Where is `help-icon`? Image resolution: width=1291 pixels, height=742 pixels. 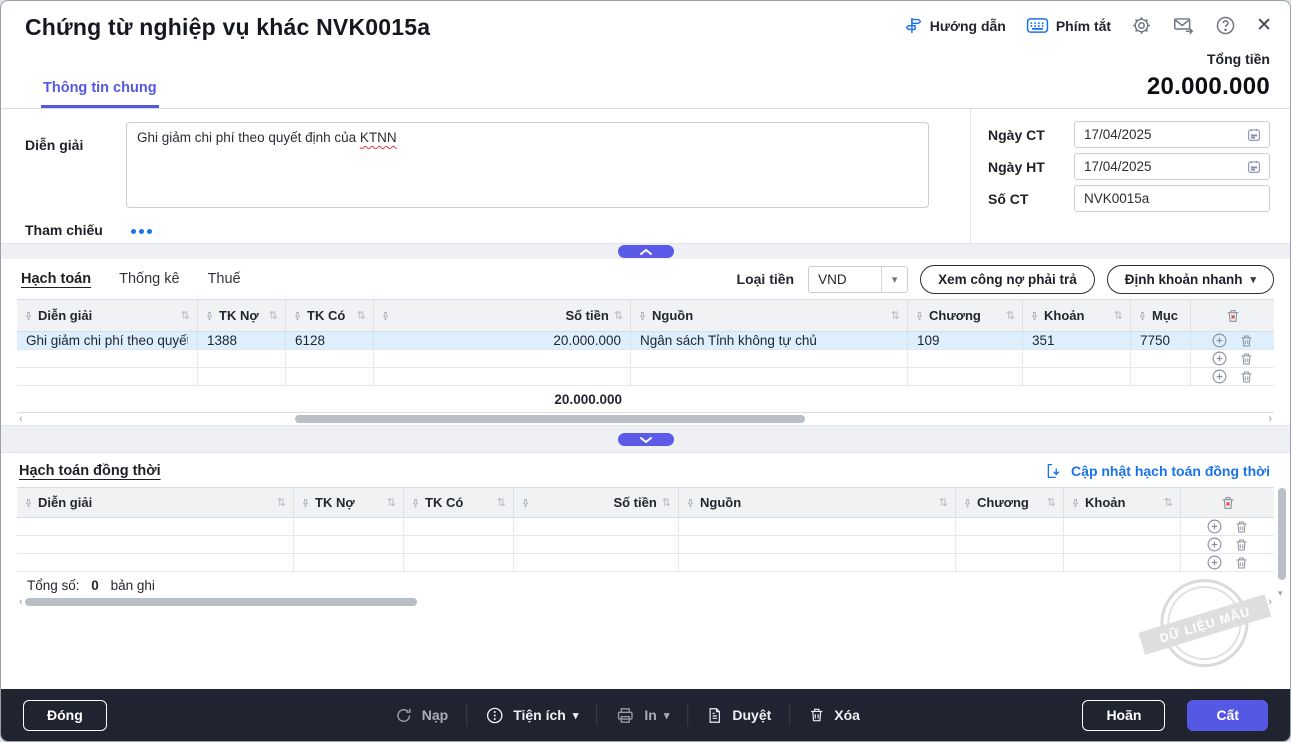 help-icon is located at coordinates (1225, 25).